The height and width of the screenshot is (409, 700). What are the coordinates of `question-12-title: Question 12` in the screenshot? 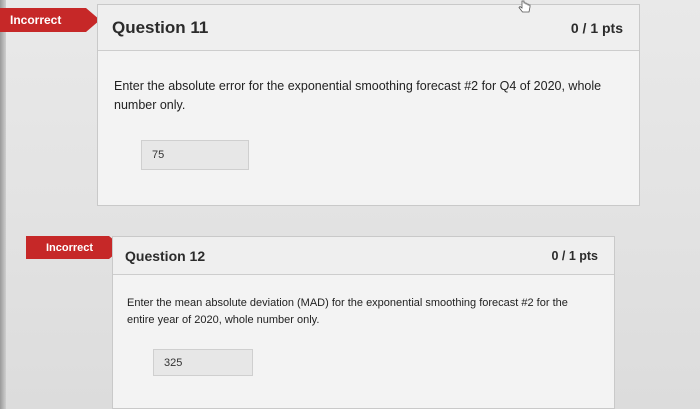 It's located at (165, 255).